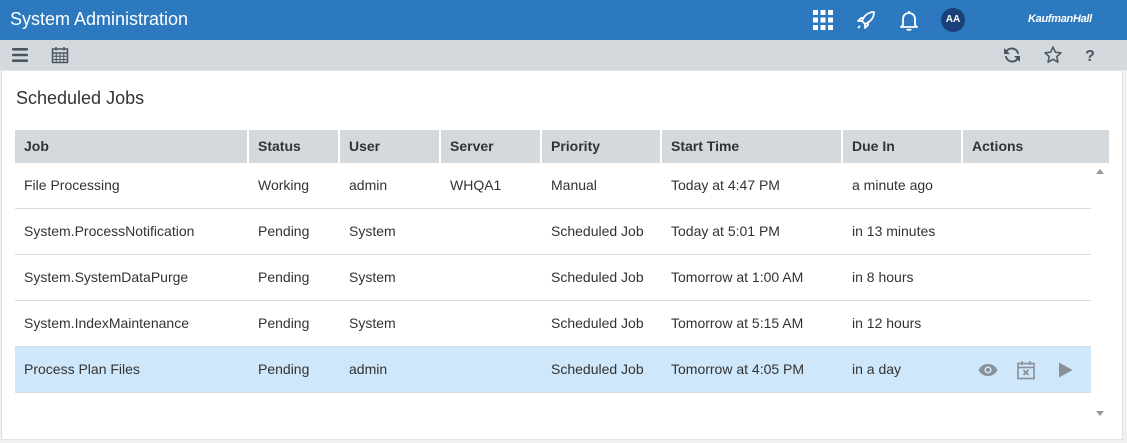 This screenshot has height=443, width=1127. I want to click on cell-due-in: in 8 hours, so click(883, 277).